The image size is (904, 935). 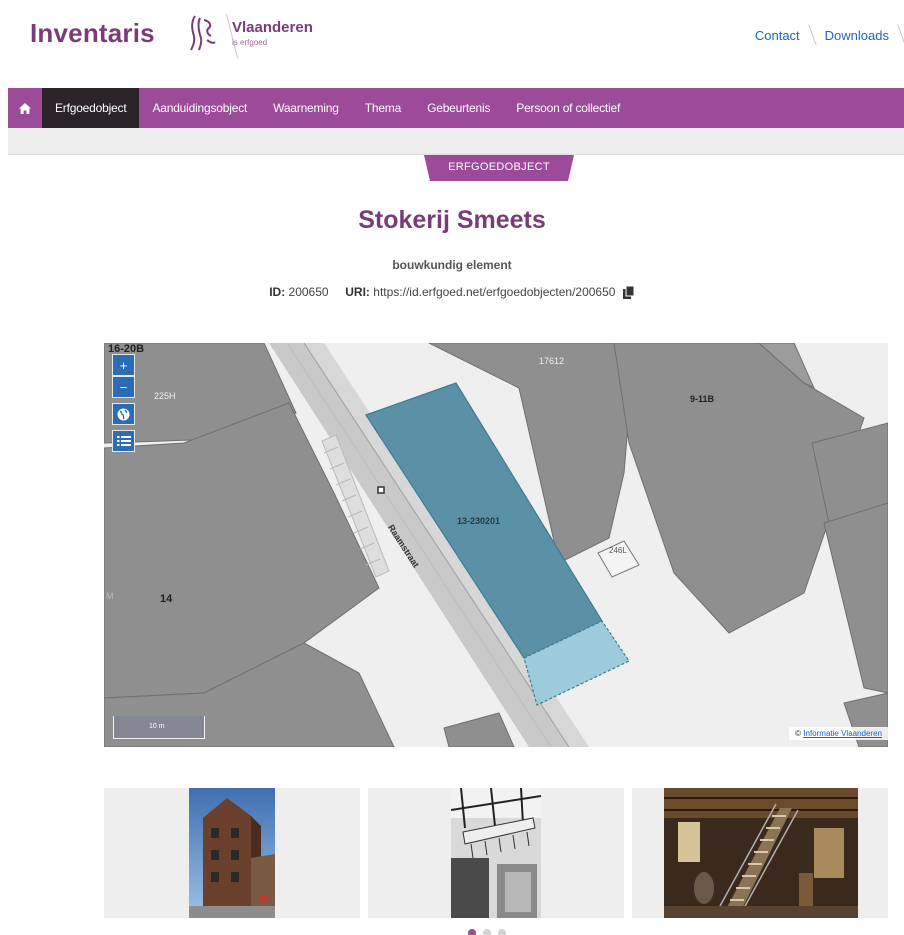 I want to click on attribution-prefix: ©, so click(x=798, y=733).